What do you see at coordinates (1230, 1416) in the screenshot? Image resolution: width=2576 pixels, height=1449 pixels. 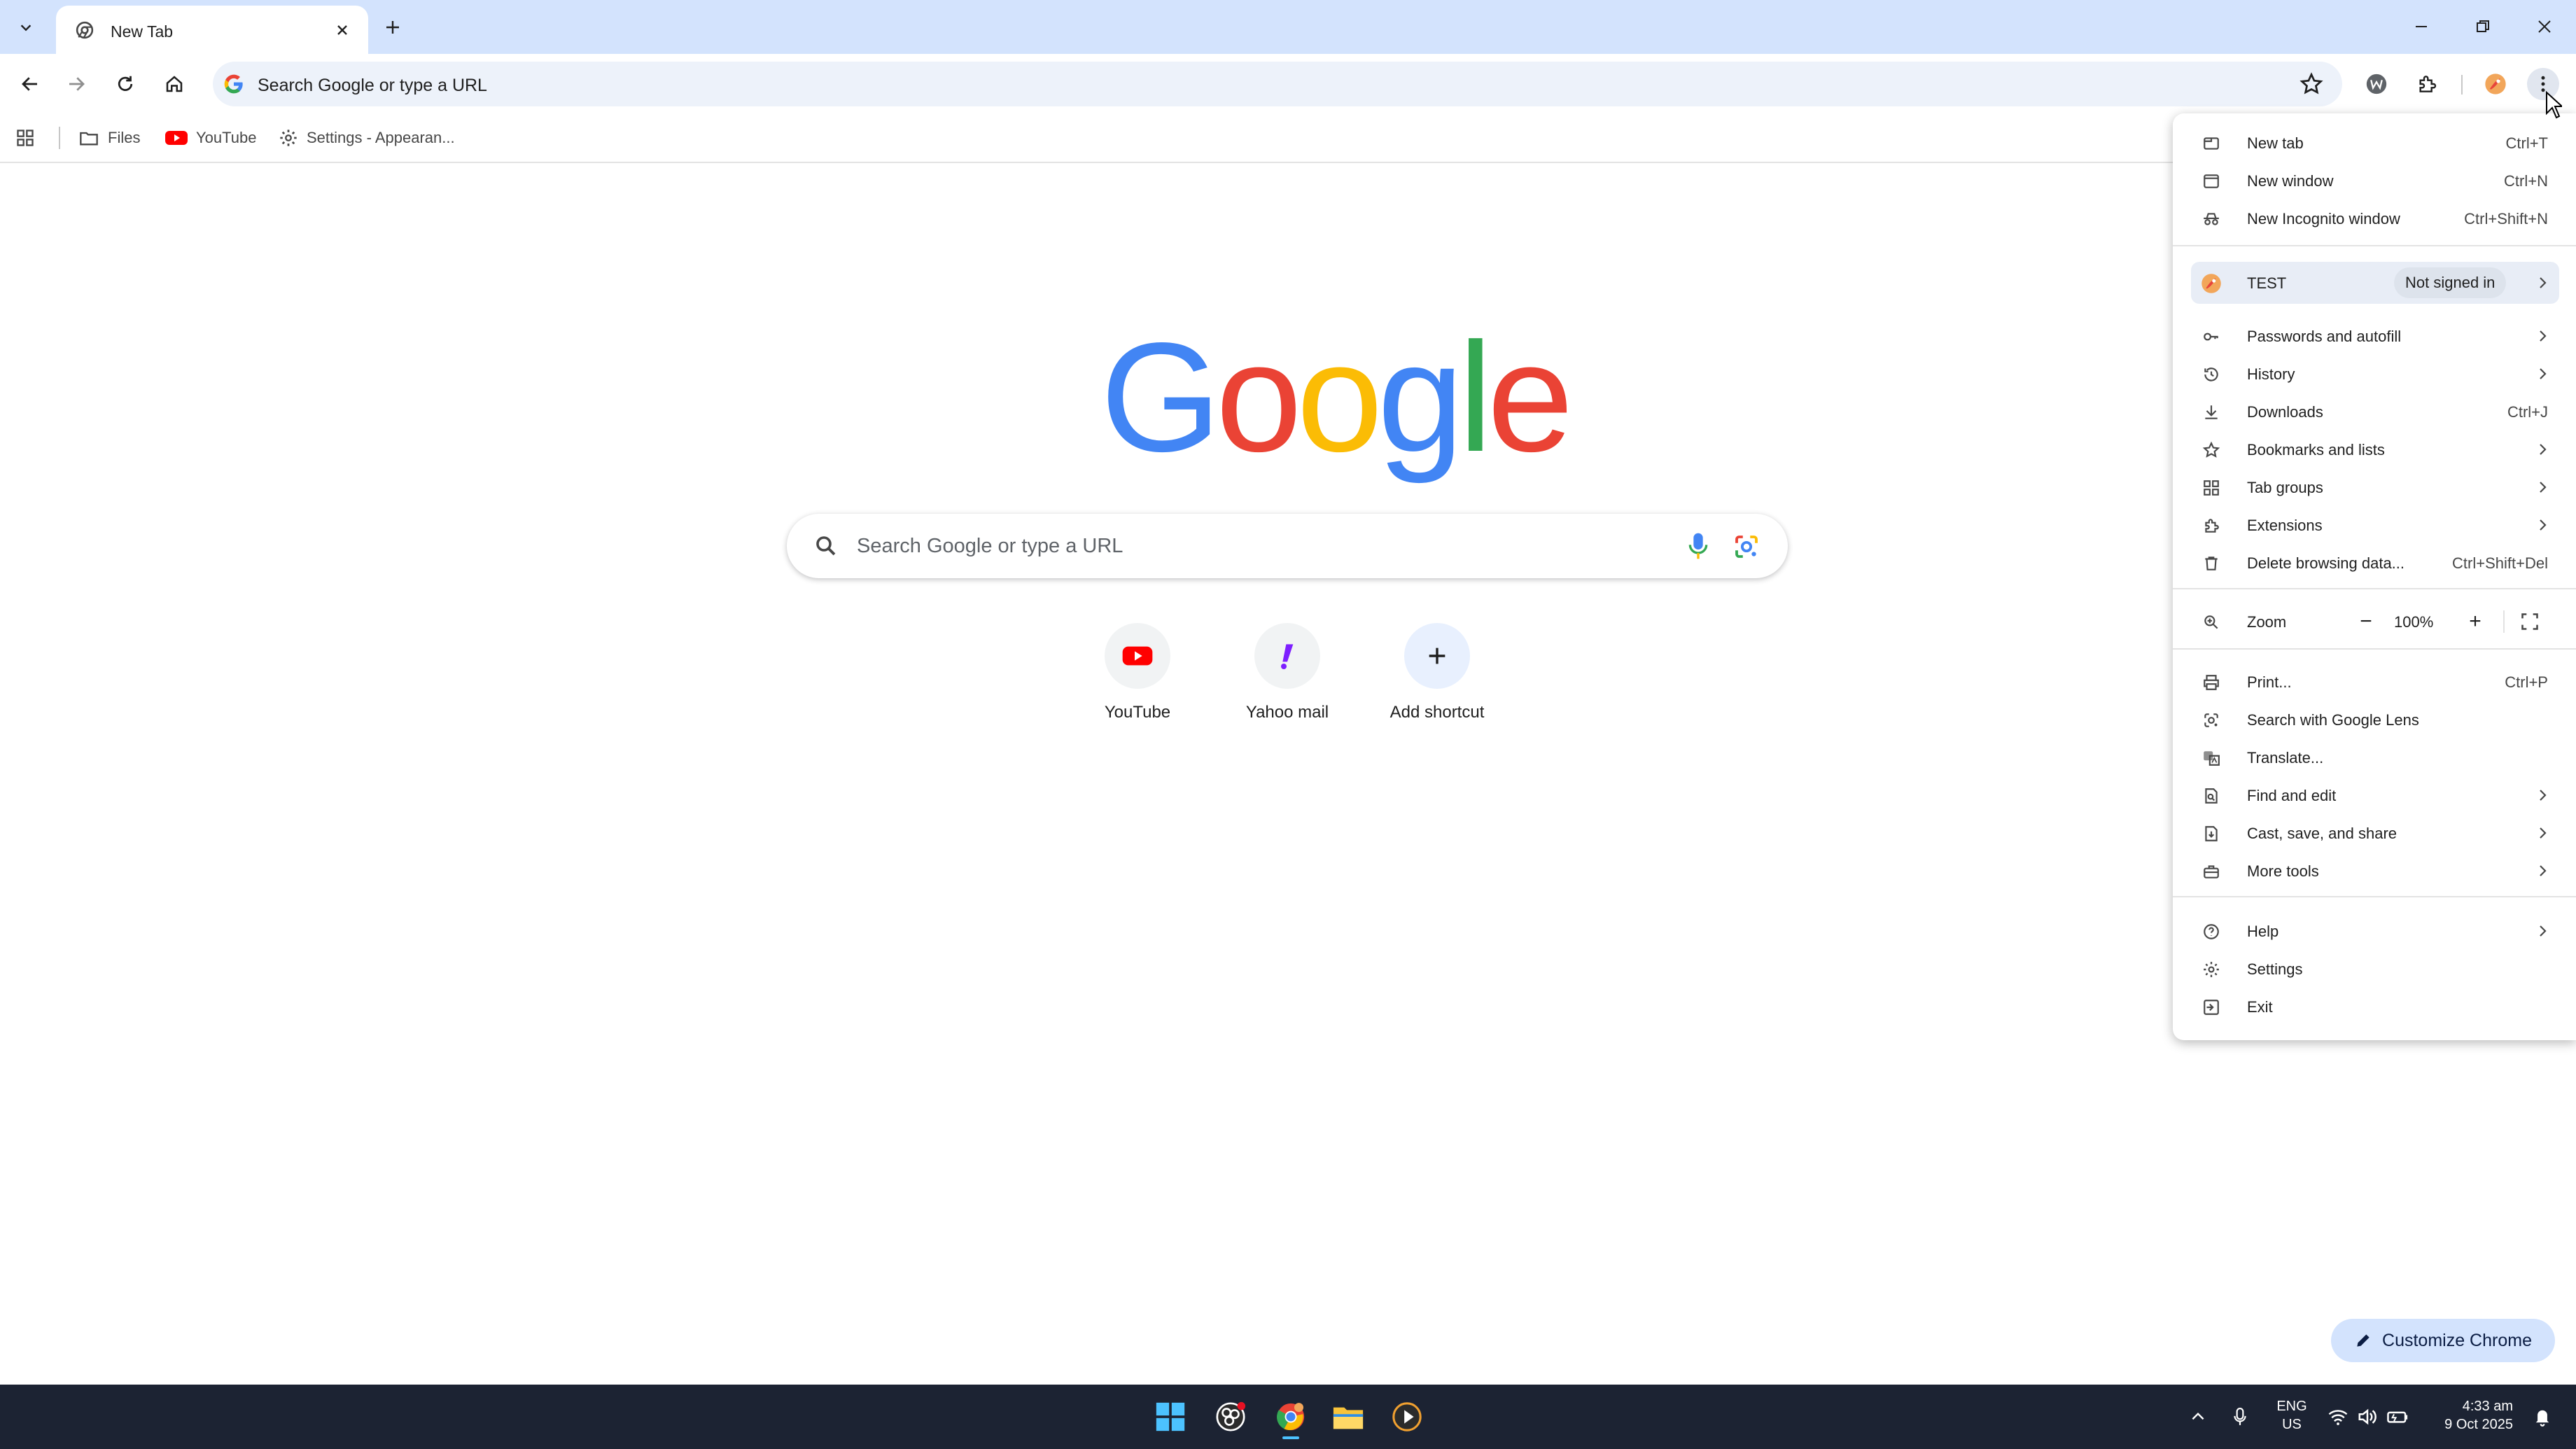 I see `taskbar-app-obs` at bounding box center [1230, 1416].